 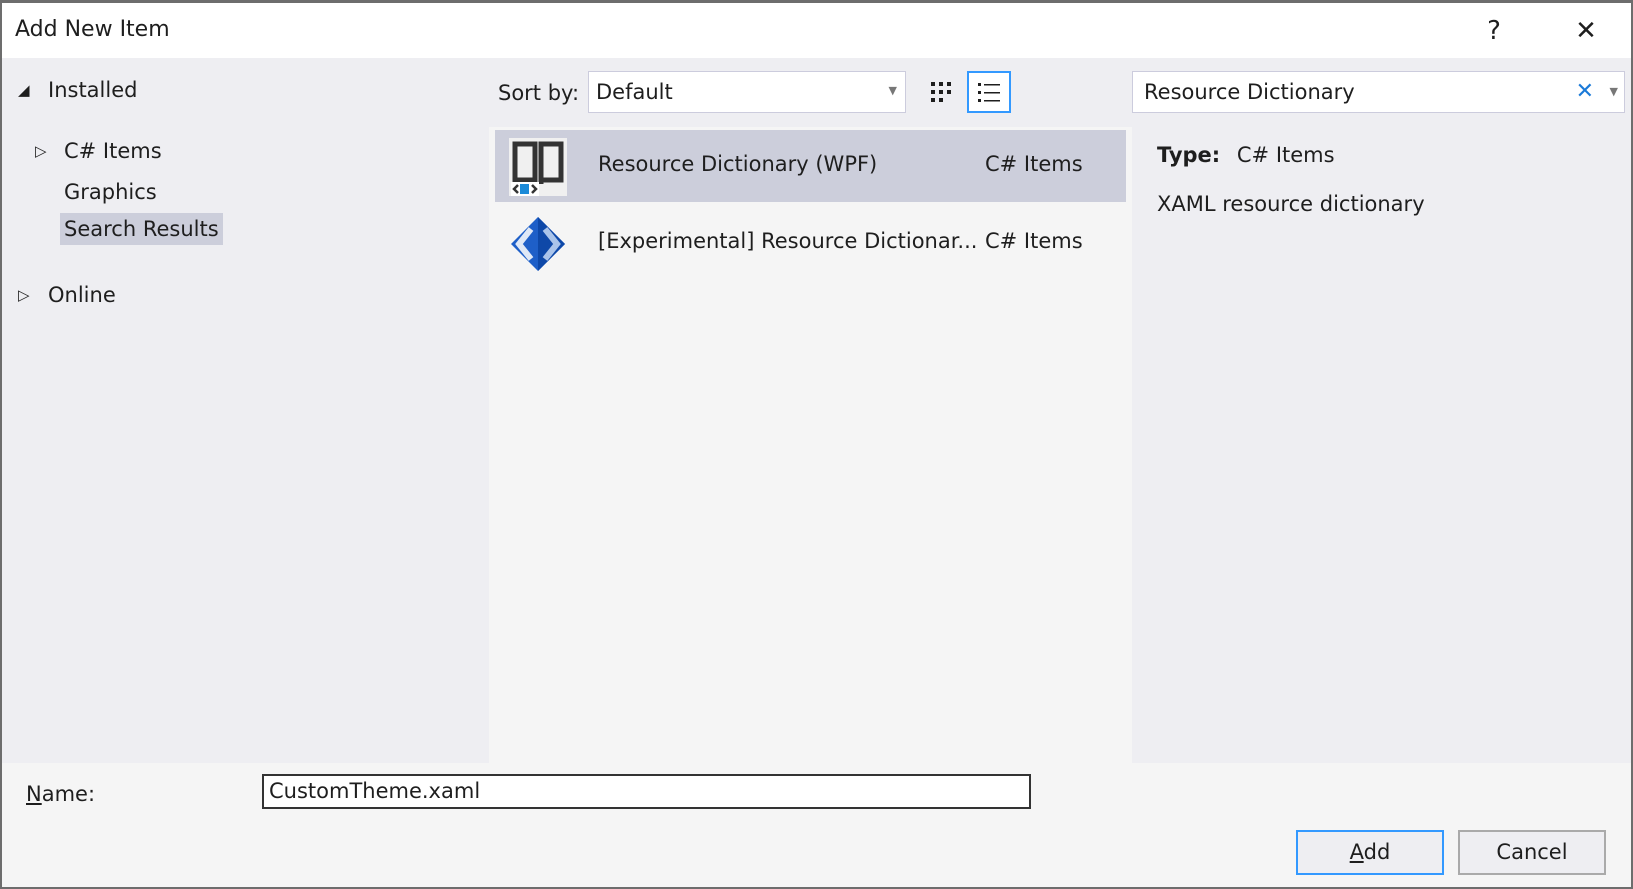 I want to click on details-description: XAML resource dictionary, so click(x=1291, y=204).